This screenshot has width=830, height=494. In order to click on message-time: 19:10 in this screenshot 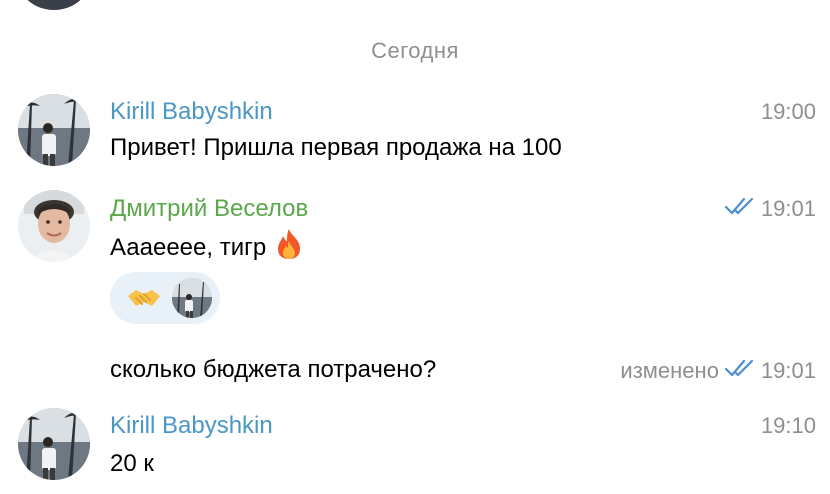, I will do `click(788, 426)`.